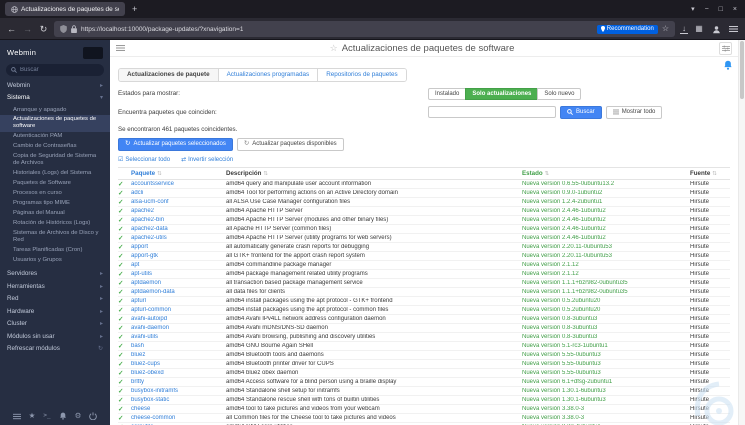 The height and width of the screenshot is (425, 745). I want to click on select-all-link: ☑ Seleccionar todo, so click(144, 160).